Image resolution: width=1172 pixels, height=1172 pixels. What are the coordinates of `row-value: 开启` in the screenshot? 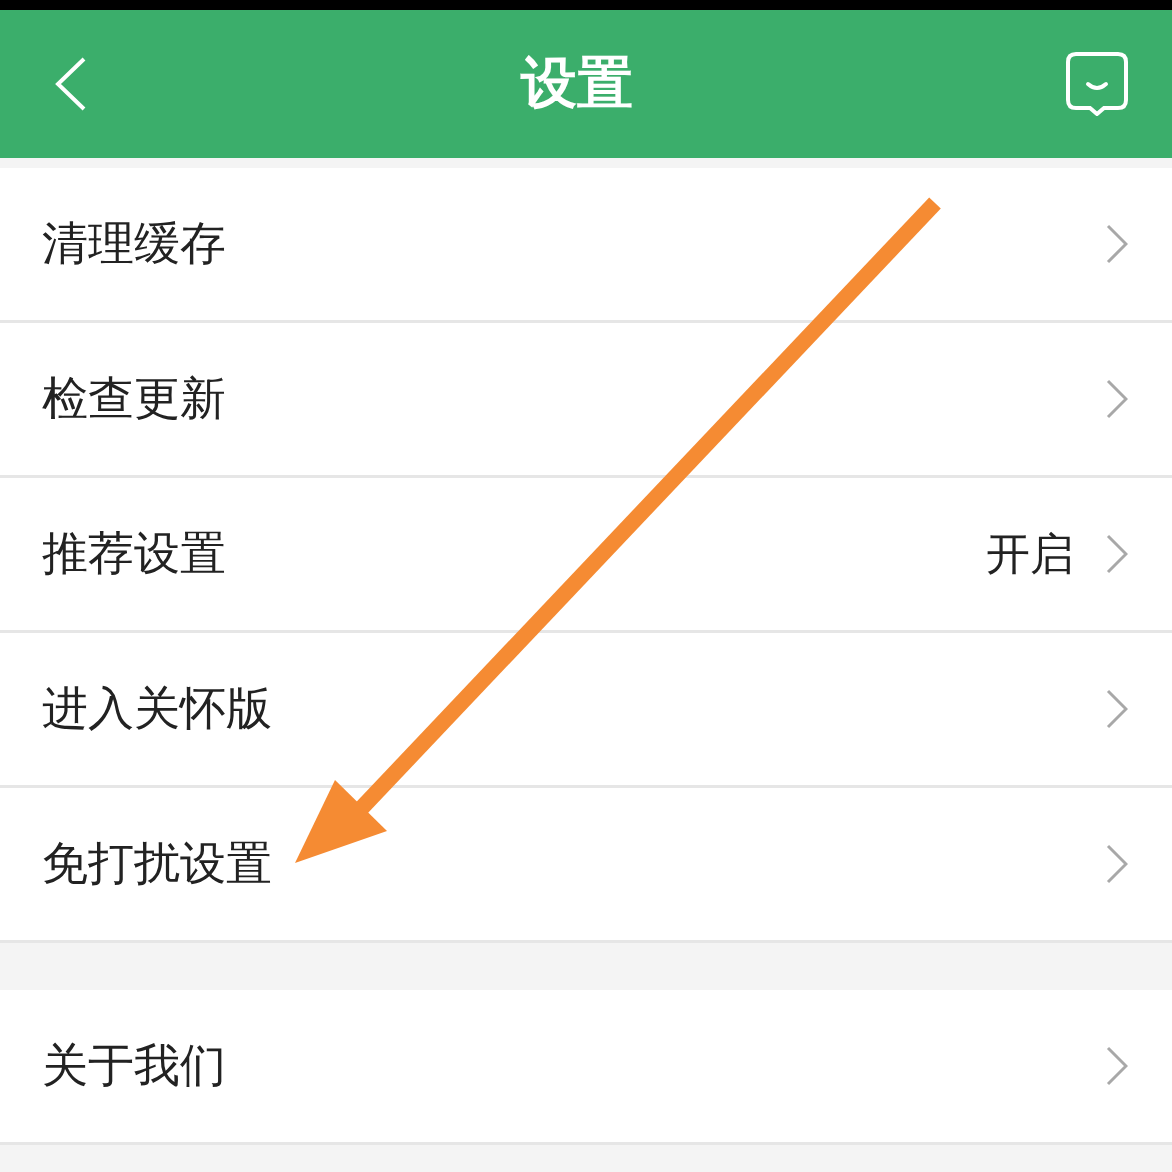 It's located at (1030, 553).